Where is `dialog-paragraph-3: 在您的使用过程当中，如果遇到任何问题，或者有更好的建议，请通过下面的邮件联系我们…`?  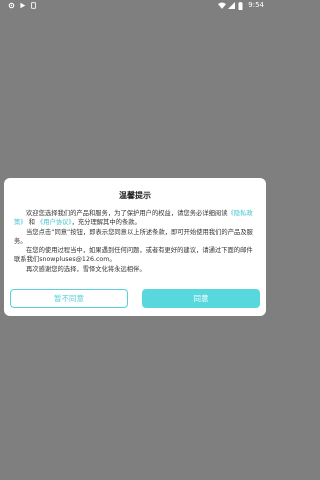 dialog-paragraph-3: 在您的使用过程当中，如果遇到任何问题，或者有更好的建议，请通过下面的邮件联系我们… is located at coordinates (133, 255).